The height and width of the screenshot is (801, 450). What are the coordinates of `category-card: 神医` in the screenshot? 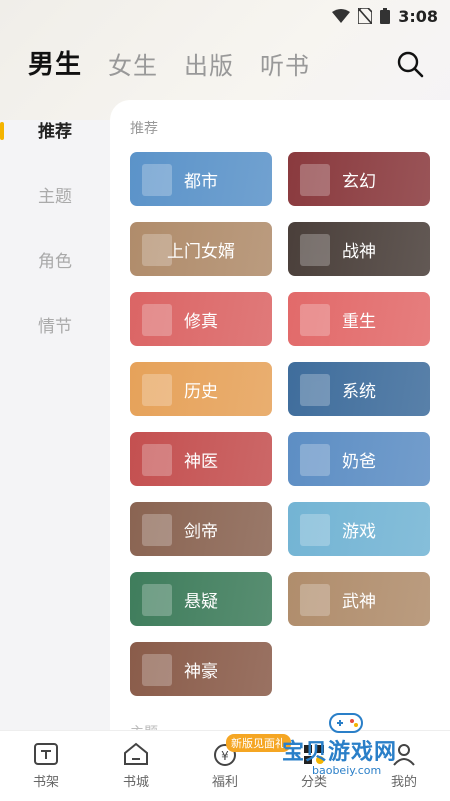 It's located at (201, 459).